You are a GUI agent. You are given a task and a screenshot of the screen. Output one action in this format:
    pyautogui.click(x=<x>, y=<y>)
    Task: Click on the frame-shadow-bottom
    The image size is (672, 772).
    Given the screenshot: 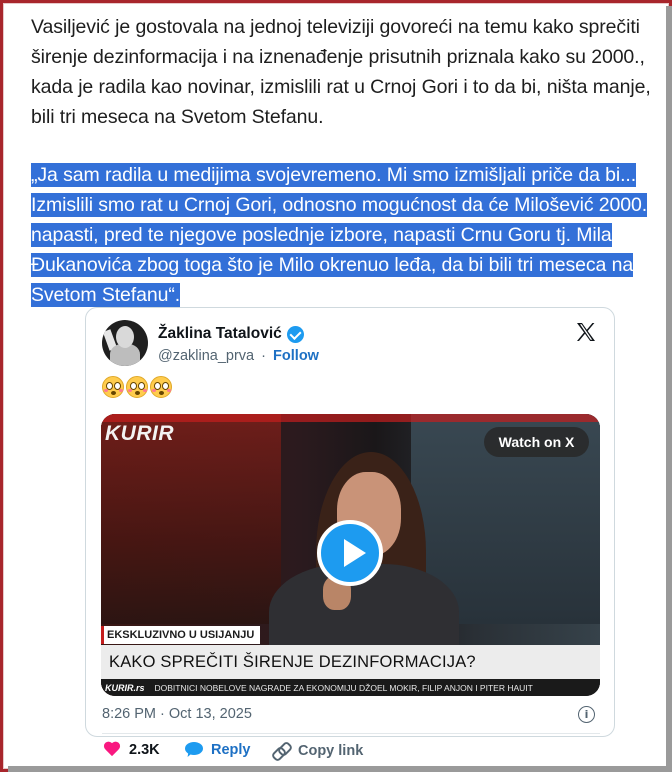 What is the action you would take?
    pyautogui.click(x=340, y=769)
    